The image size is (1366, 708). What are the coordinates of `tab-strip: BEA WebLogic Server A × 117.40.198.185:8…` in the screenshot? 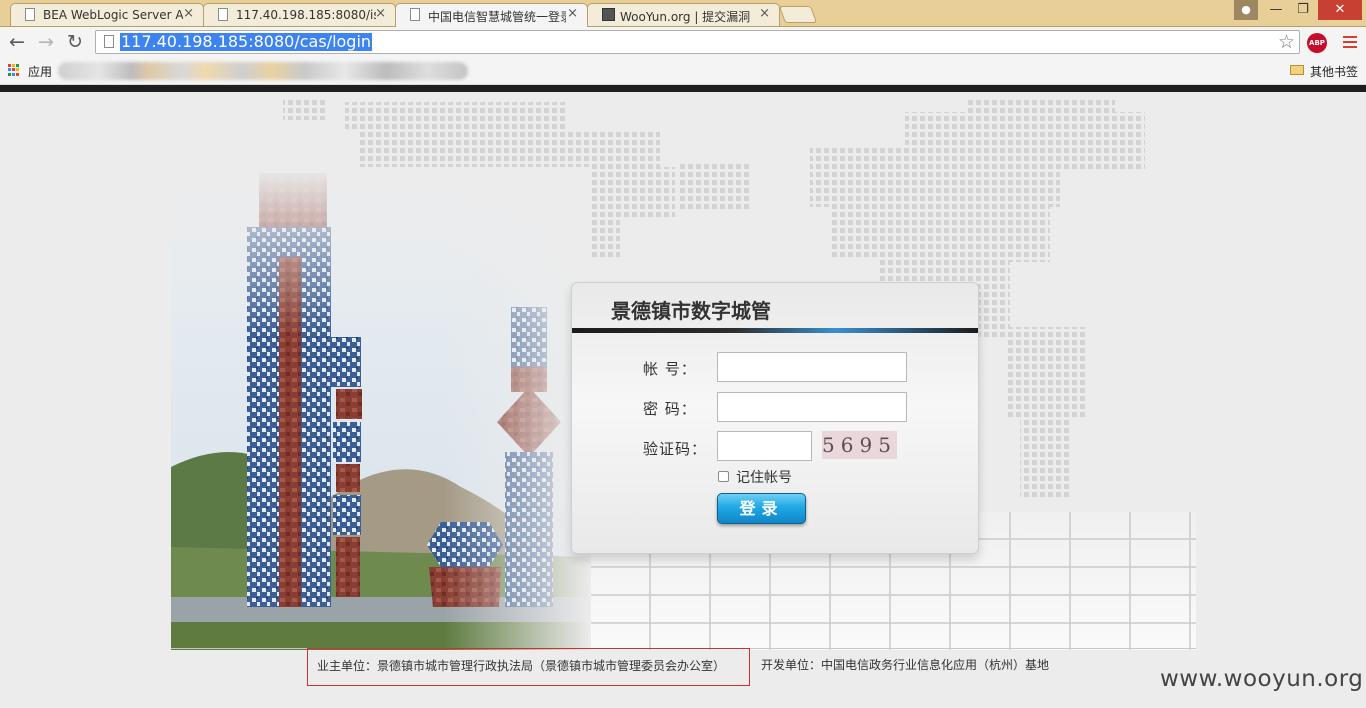 It's located at (683, 13).